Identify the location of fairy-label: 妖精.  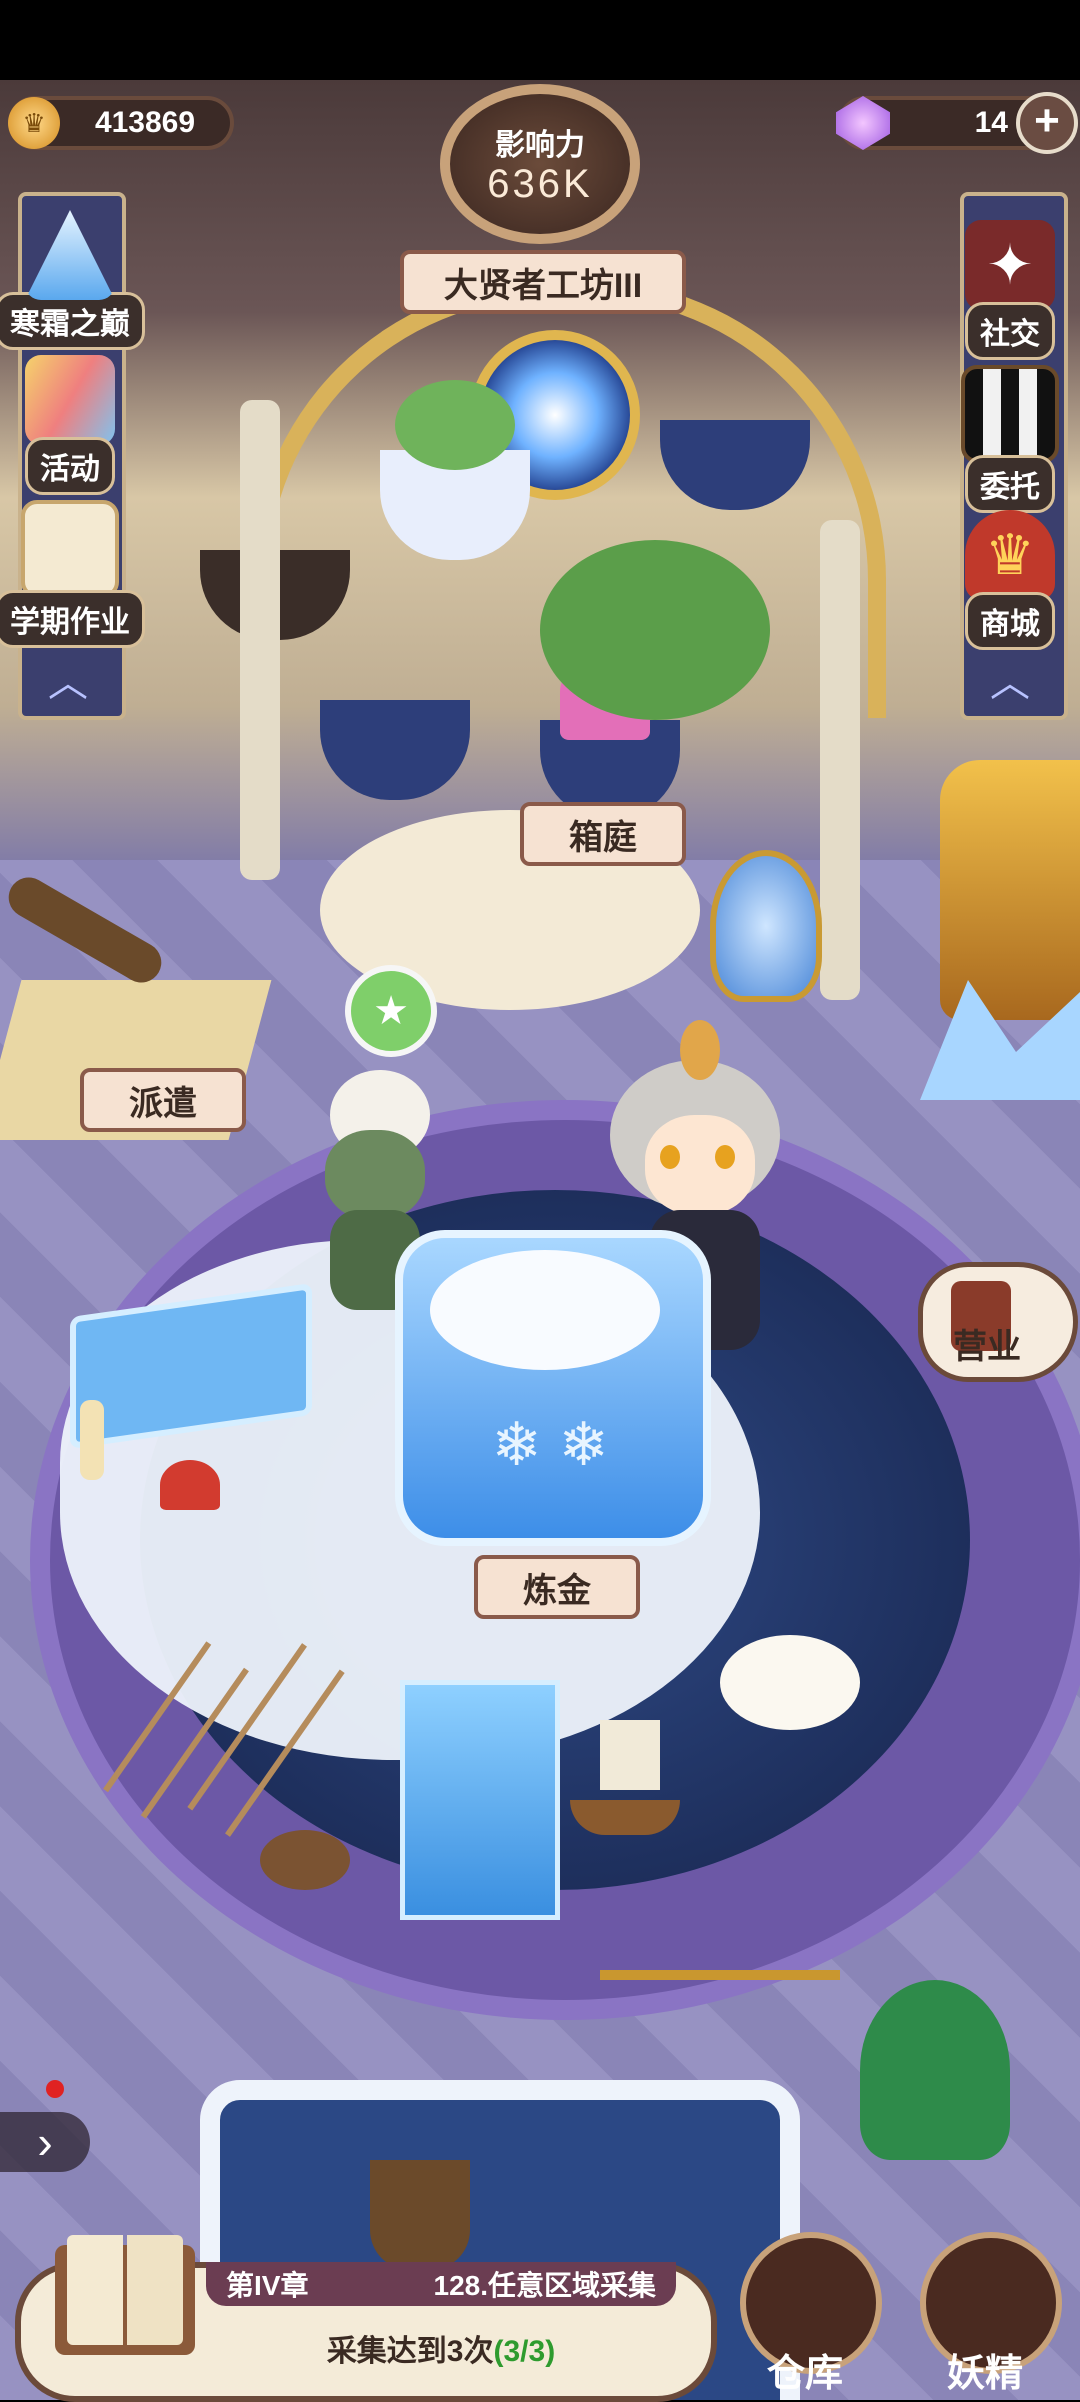
(984, 2374).